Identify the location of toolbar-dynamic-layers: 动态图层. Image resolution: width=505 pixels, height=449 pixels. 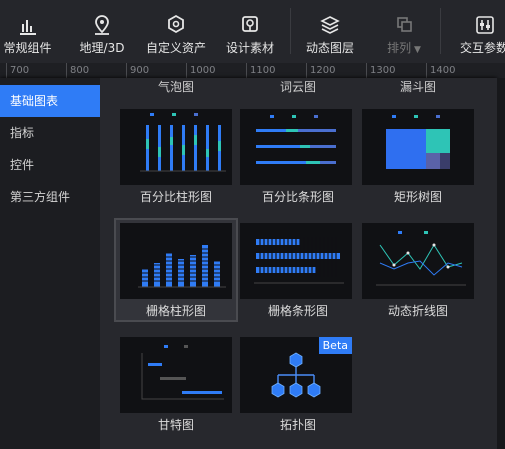
(330, 31).